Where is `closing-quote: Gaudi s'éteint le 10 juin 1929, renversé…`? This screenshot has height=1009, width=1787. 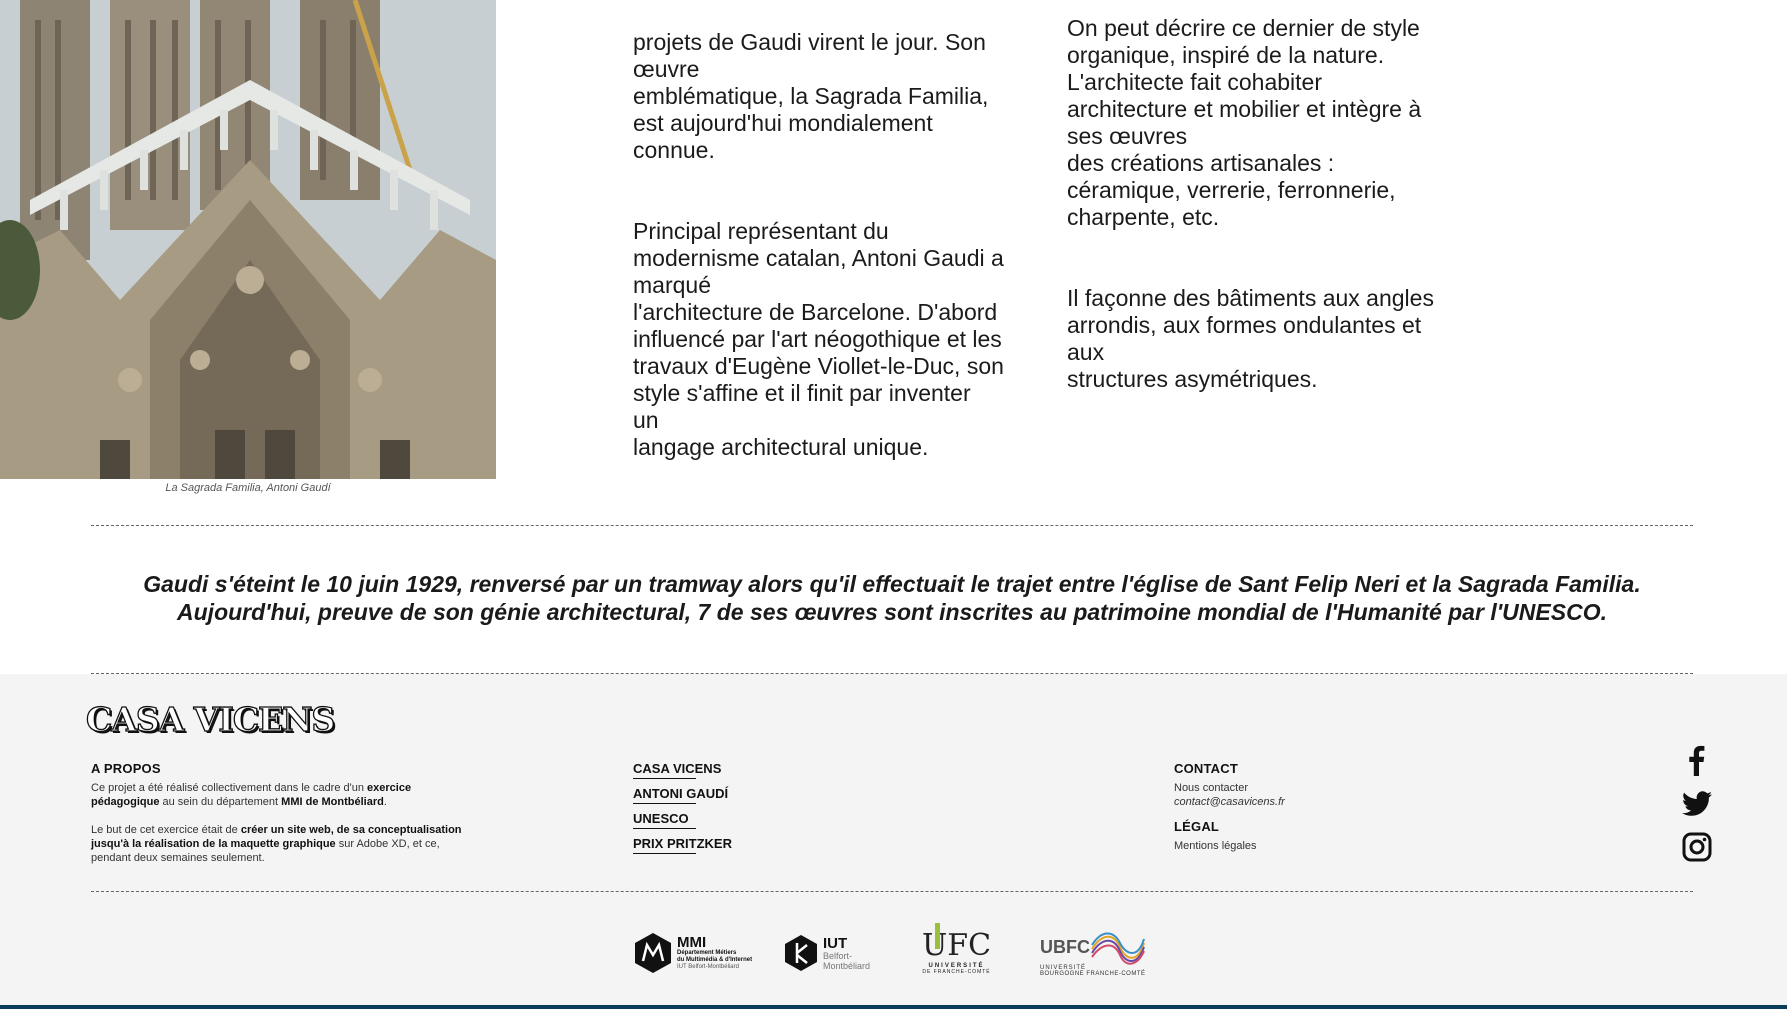
closing-quote: Gaudi s'éteint le 10 juin 1929, renversé… is located at coordinates (892, 598).